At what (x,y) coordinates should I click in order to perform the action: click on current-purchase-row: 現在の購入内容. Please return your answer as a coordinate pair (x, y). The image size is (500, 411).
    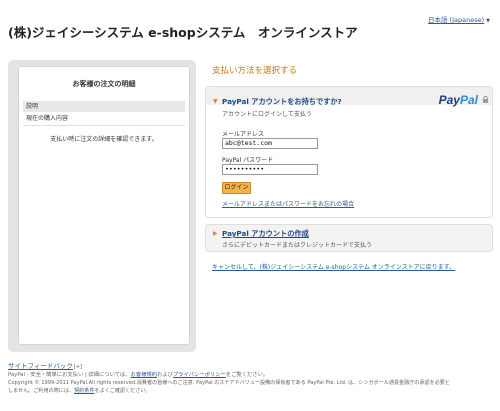
    Looking at the image, I should click on (104, 119).